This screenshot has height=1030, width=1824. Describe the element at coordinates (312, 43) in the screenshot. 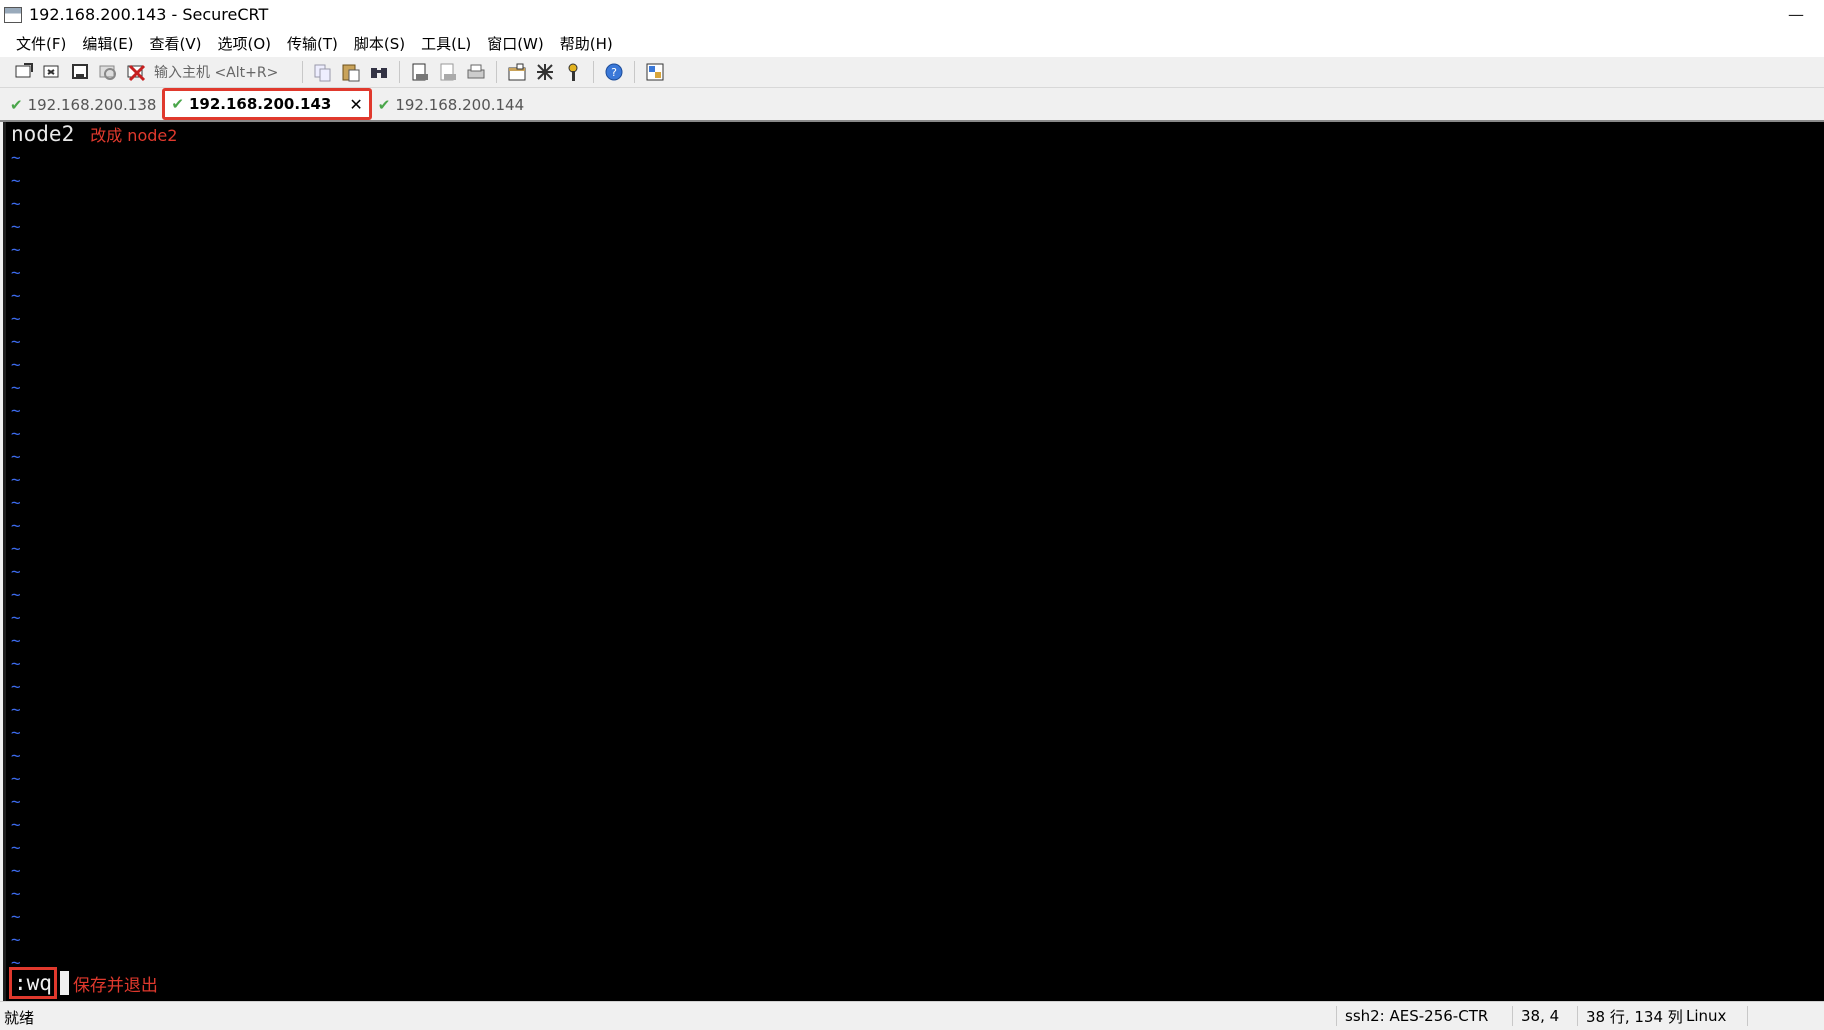

I see `menu-transfer: 传输(T)` at that location.